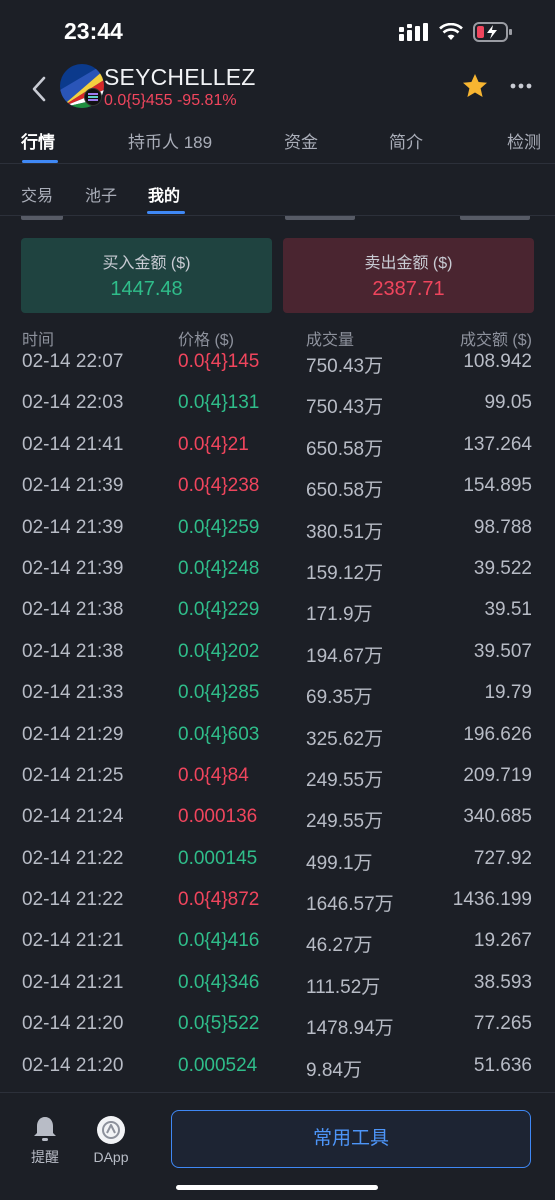 The image size is (555, 1200). Describe the element at coordinates (497, 444) in the screenshot. I see `trade-amount: 137.264` at that location.